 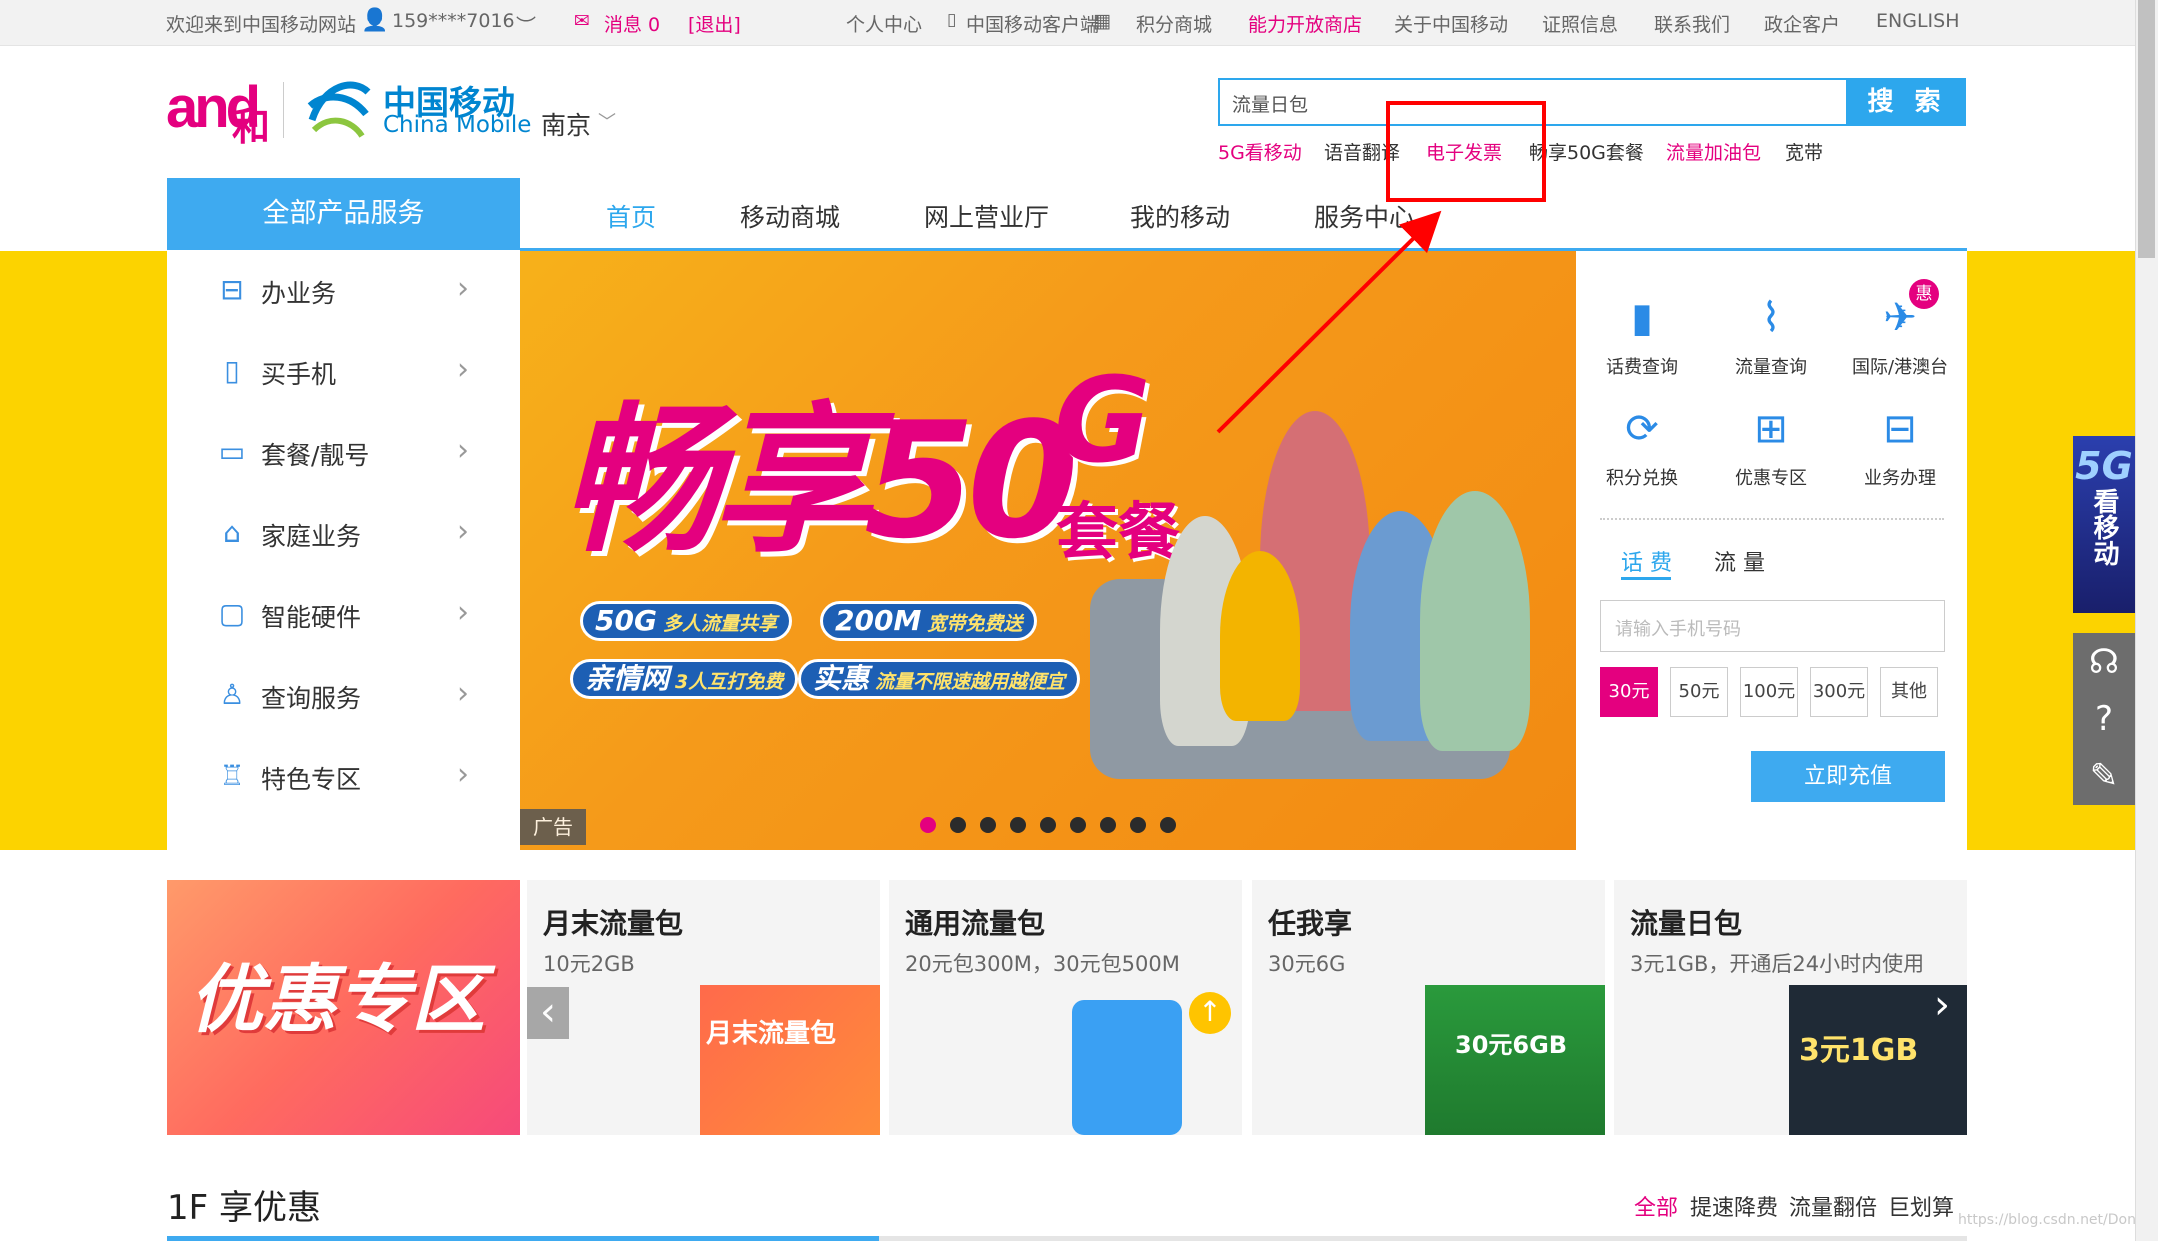 I want to click on quick-discount-zone: ⊞ 优惠专区, so click(x=1771, y=446).